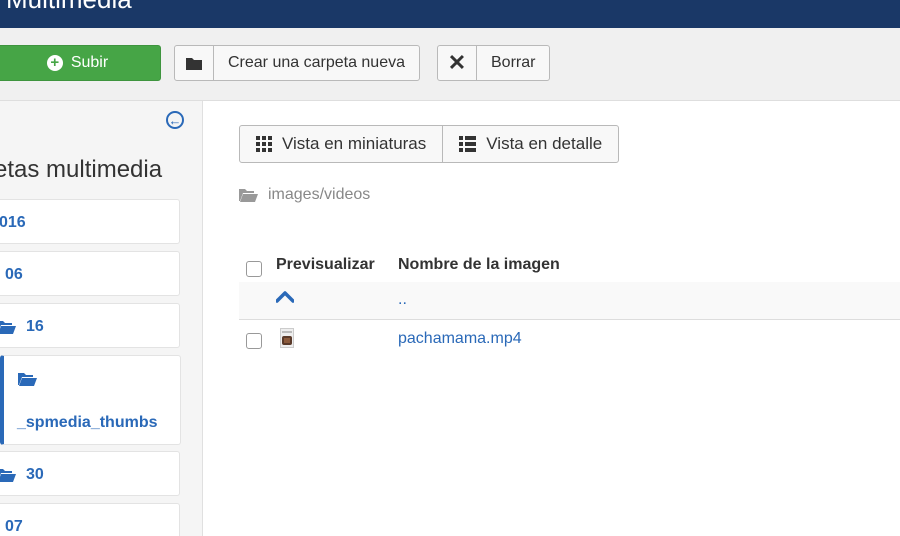 The image size is (900, 536). What do you see at coordinates (479, 264) in the screenshot?
I see `column-name: Nombre de la imagen` at bounding box center [479, 264].